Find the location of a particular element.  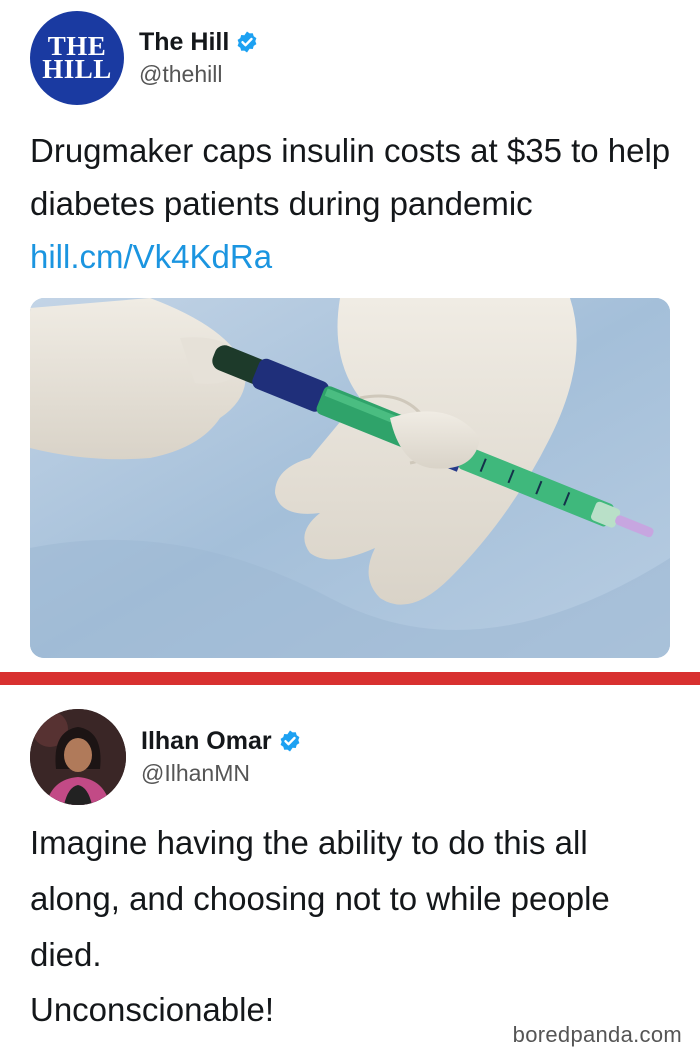

handle: @thehill is located at coordinates (199, 74).